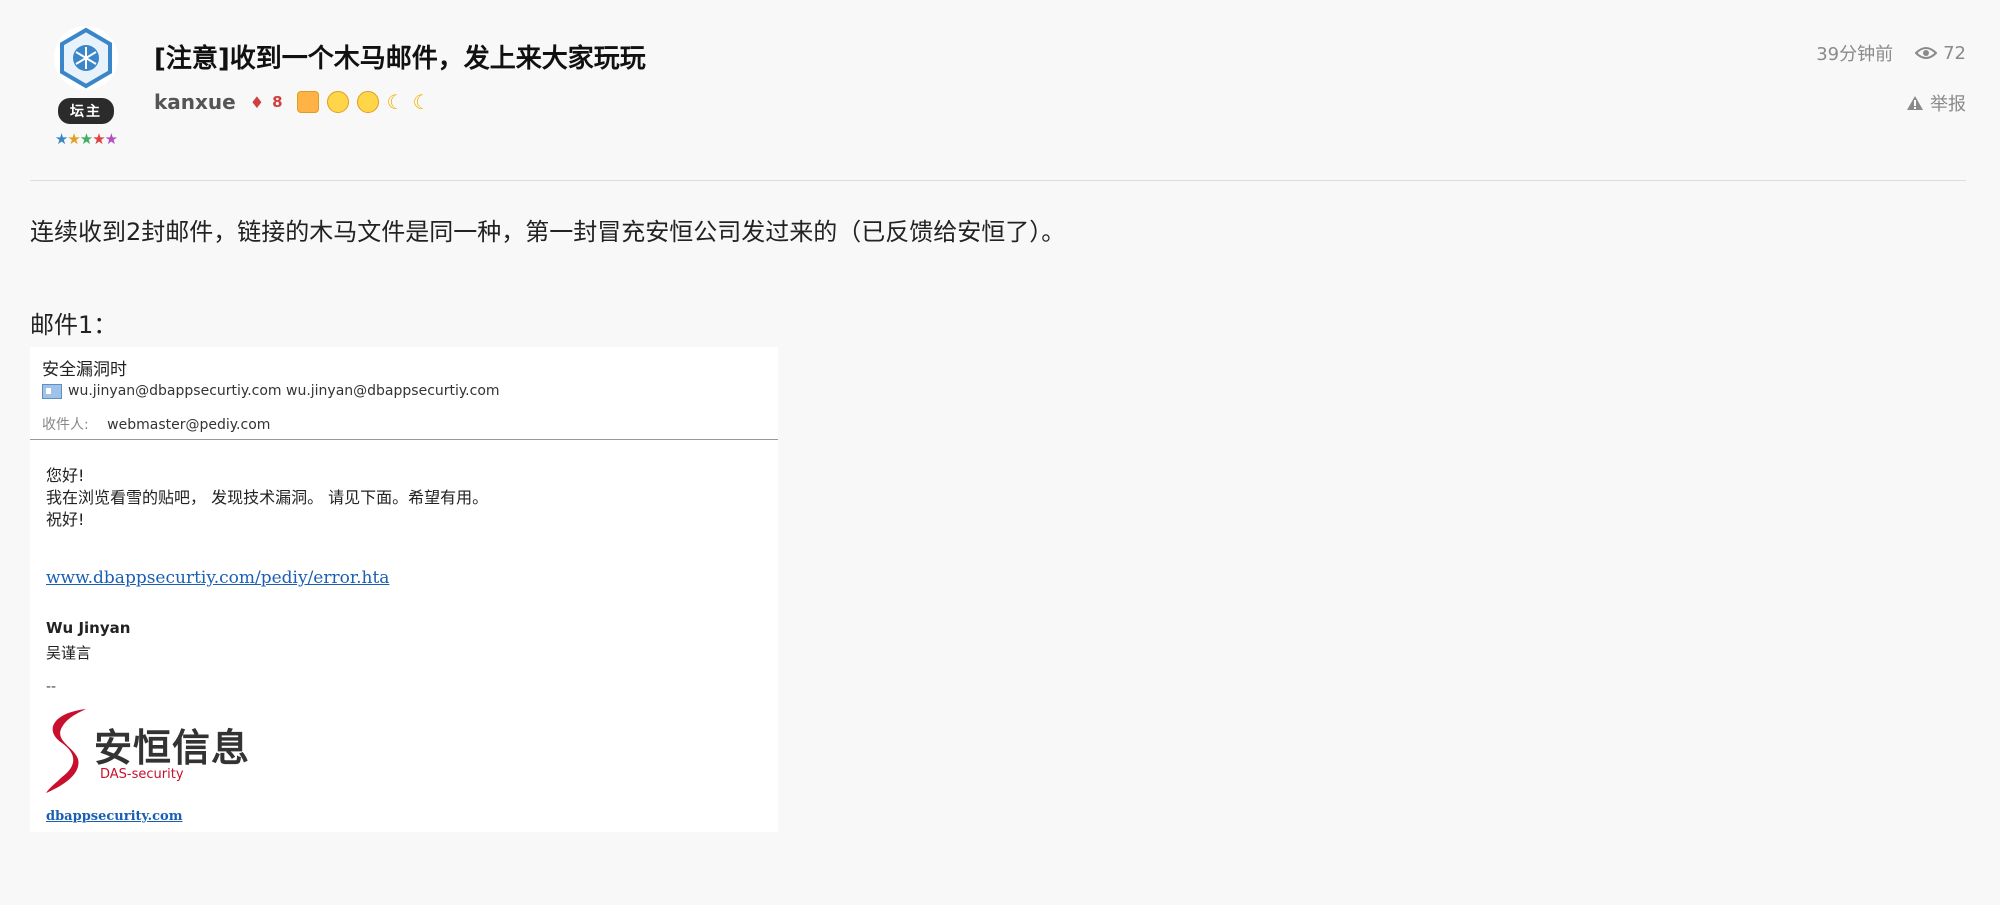 The height and width of the screenshot is (905, 2000). What do you see at coordinates (277, 102) in the screenshot?
I see `author-level: 8` at bounding box center [277, 102].